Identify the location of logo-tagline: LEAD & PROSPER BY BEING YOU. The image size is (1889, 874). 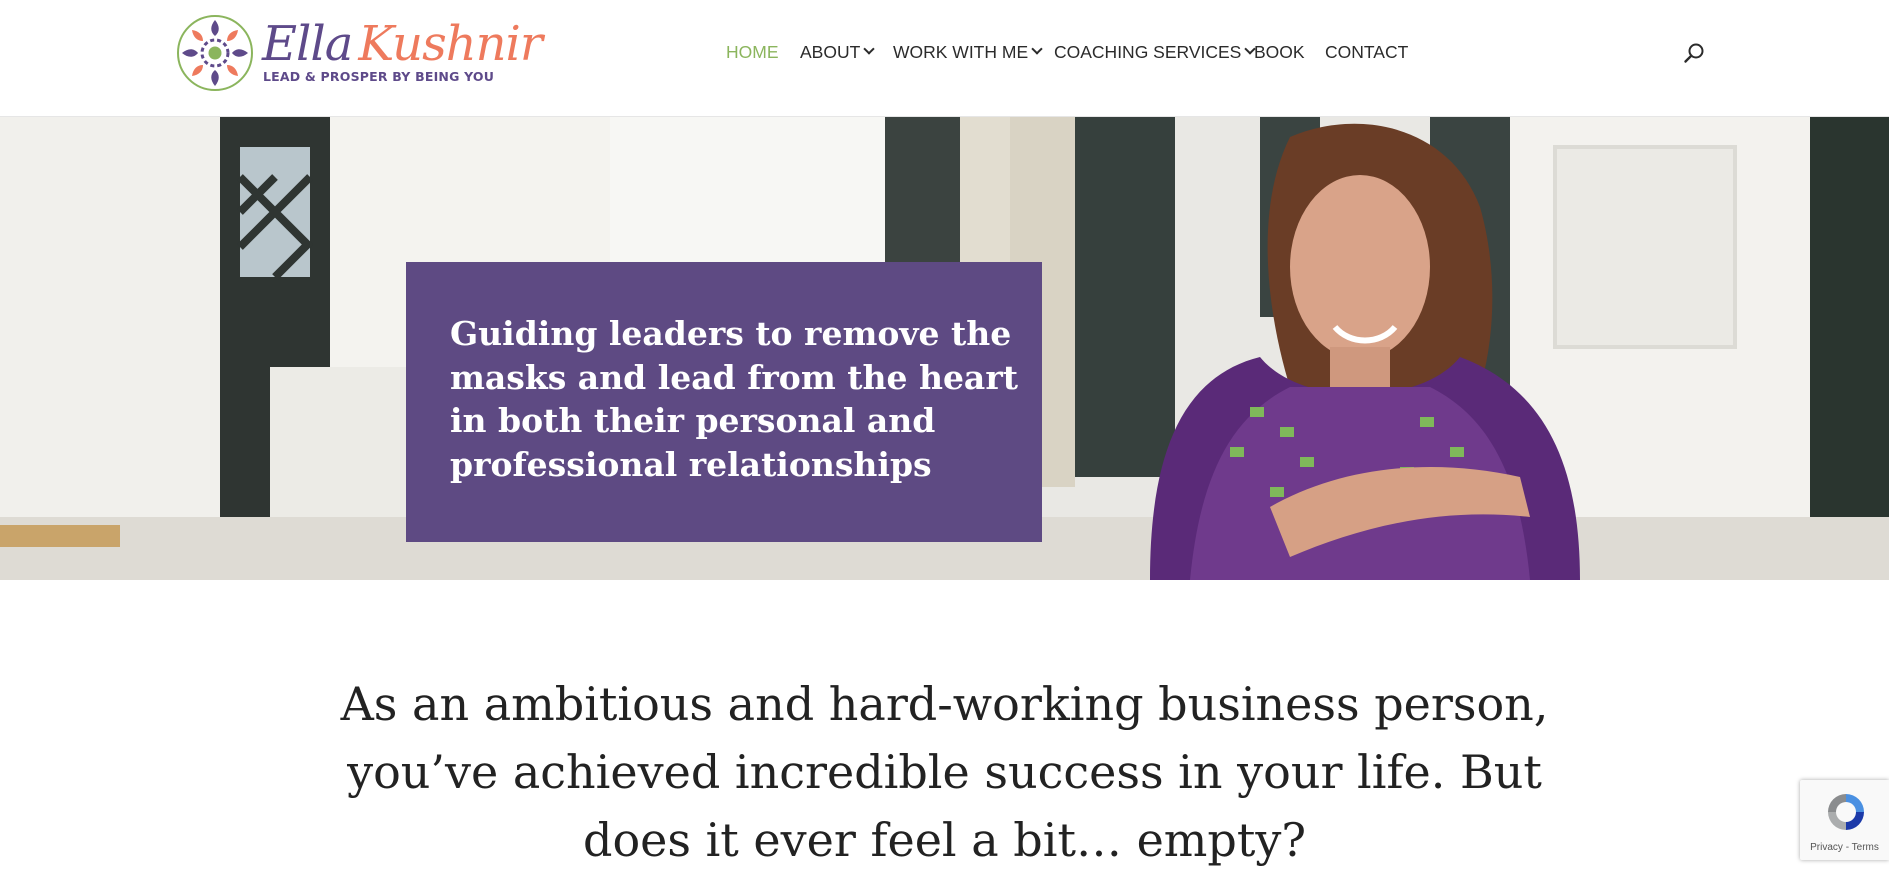
(379, 76).